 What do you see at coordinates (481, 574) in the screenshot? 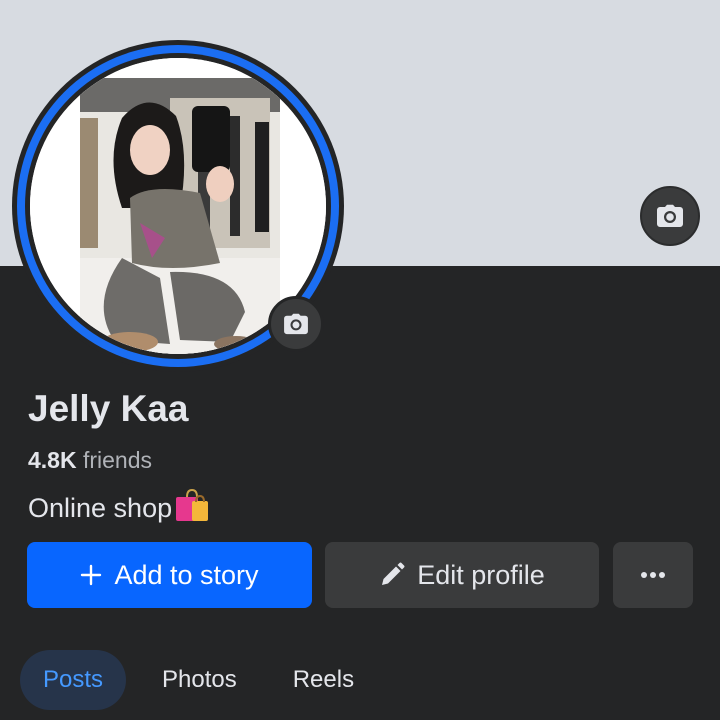
I see `edit-profile-label: Edit profile` at bounding box center [481, 574].